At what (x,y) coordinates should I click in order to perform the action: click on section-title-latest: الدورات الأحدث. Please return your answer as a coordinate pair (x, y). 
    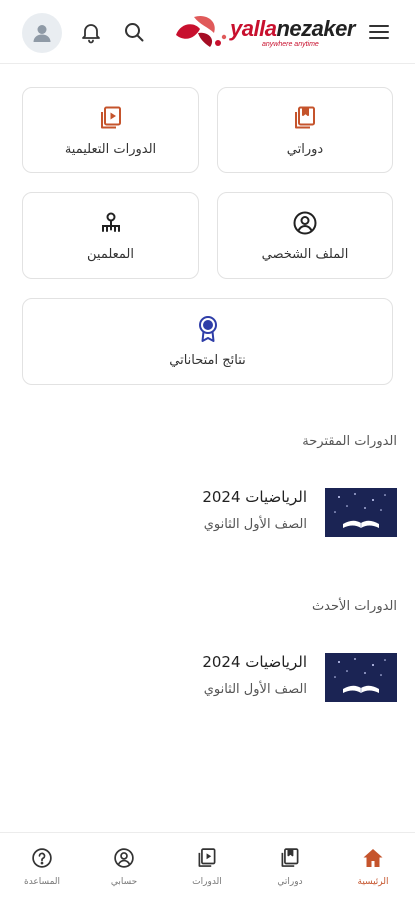
    Looking at the image, I should click on (354, 606).